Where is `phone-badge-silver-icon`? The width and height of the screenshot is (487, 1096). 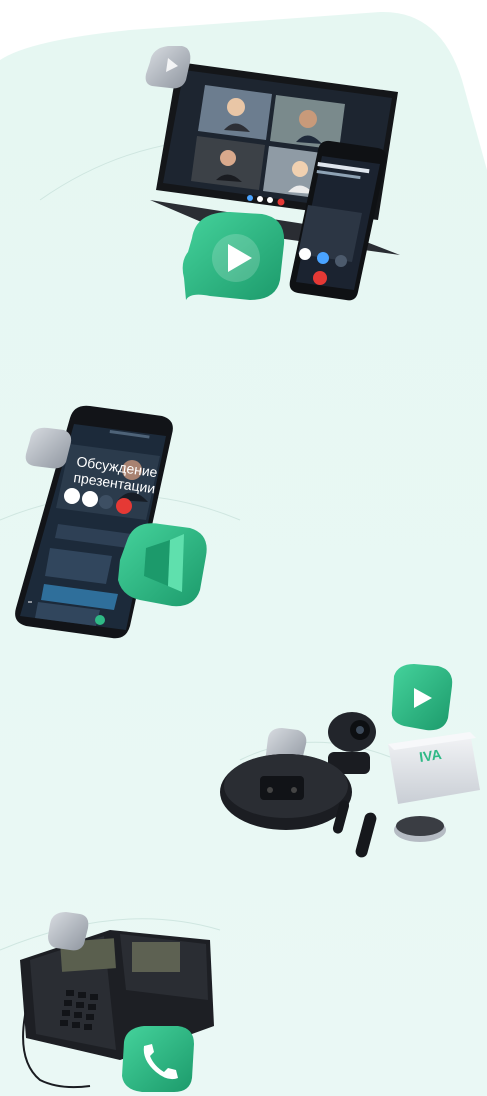
phone-badge-silver-icon is located at coordinates (68, 931).